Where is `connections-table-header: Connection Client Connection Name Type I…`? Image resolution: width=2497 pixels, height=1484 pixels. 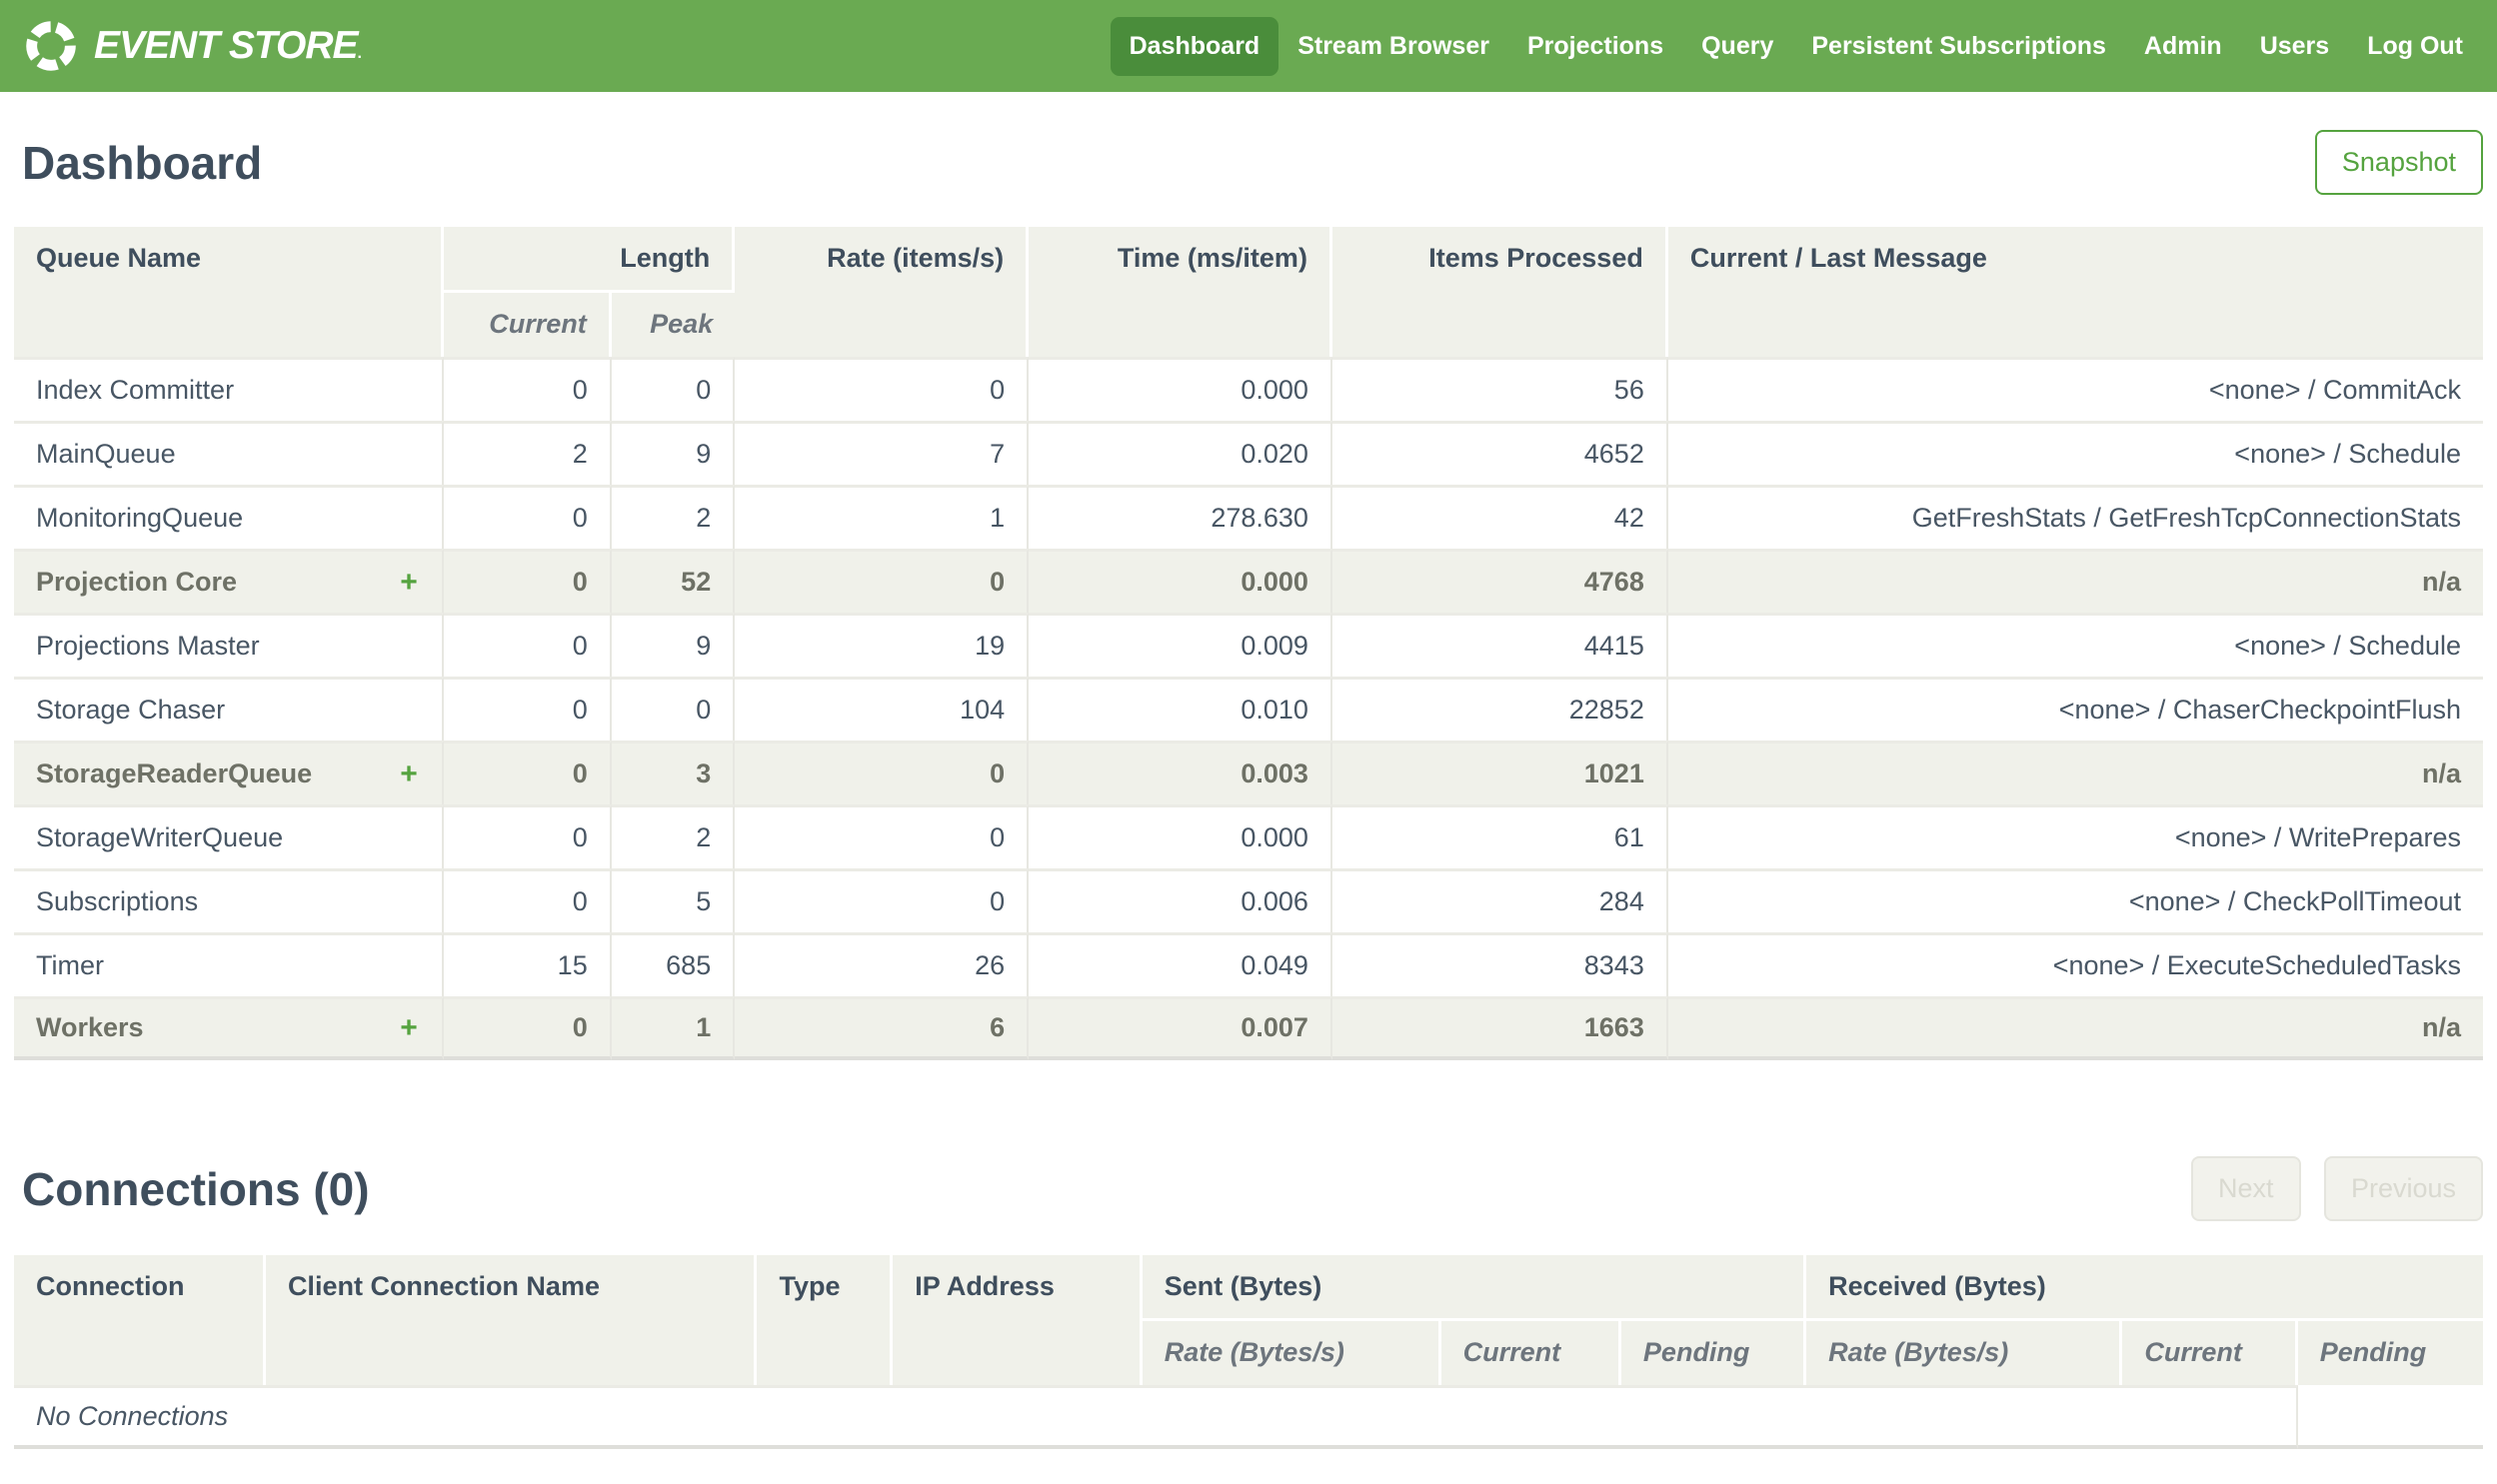
connections-table-header: Connection Client Connection Name Type I… is located at coordinates (1248, 1320).